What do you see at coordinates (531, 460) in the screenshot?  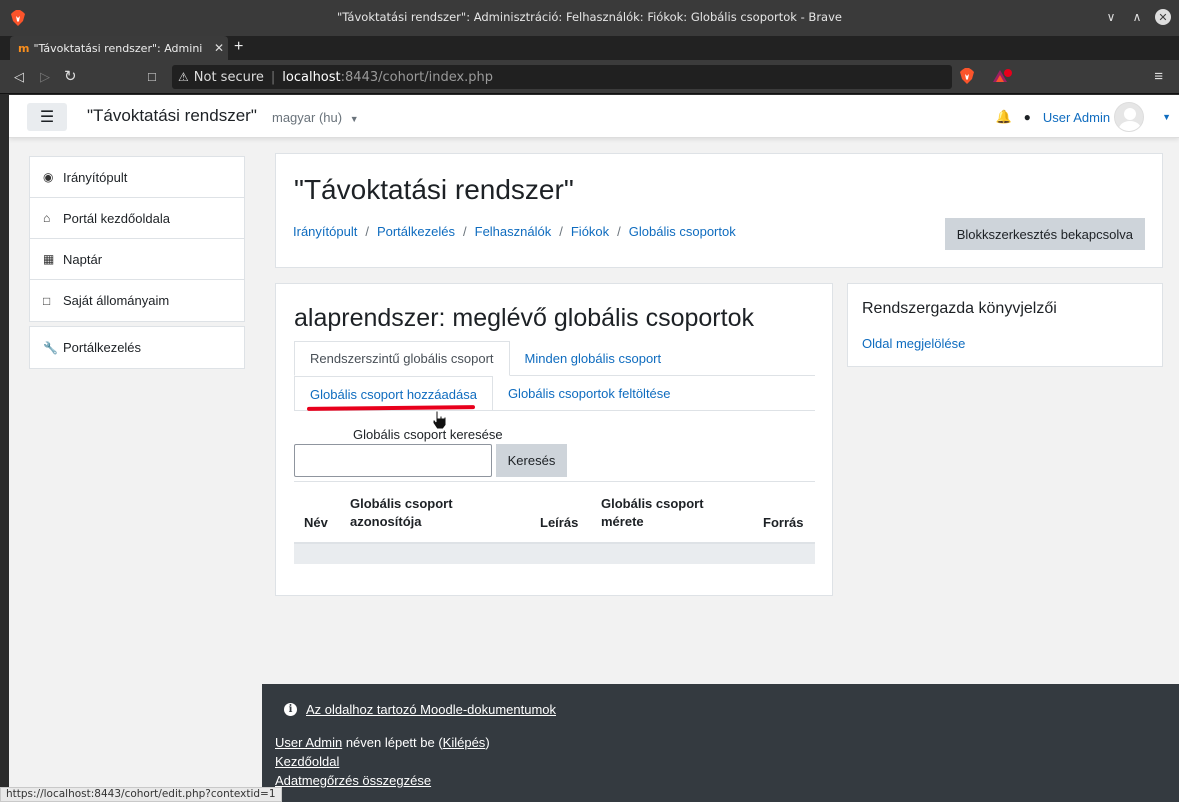 I see `search-button: Keresés` at bounding box center [531, 460].